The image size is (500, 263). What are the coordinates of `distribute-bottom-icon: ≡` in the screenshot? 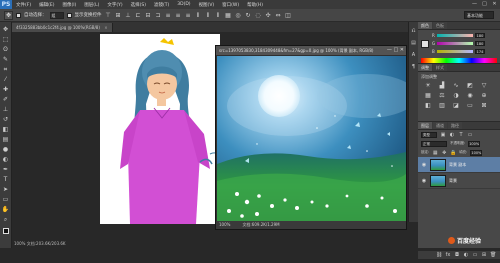 It's located at (188, 15).